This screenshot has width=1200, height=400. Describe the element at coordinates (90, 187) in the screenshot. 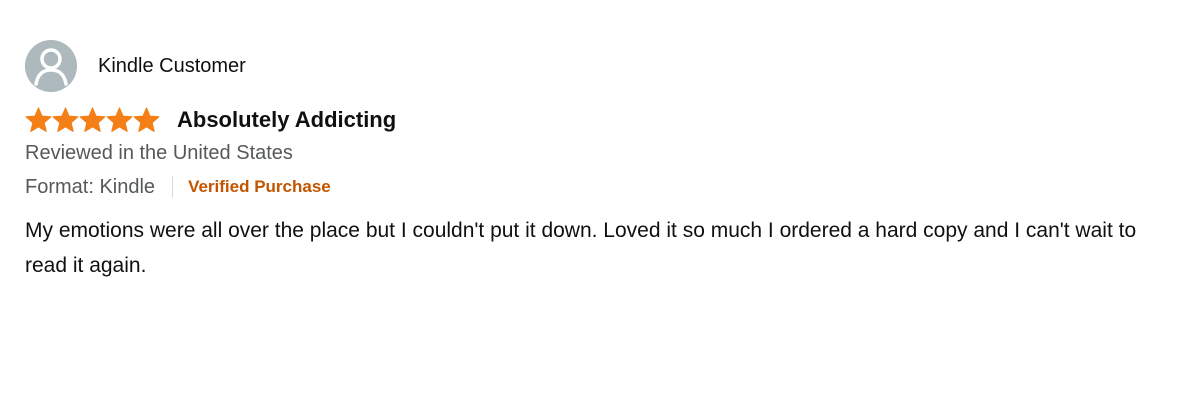

I see `format-link: Format: Kindle` at that location.